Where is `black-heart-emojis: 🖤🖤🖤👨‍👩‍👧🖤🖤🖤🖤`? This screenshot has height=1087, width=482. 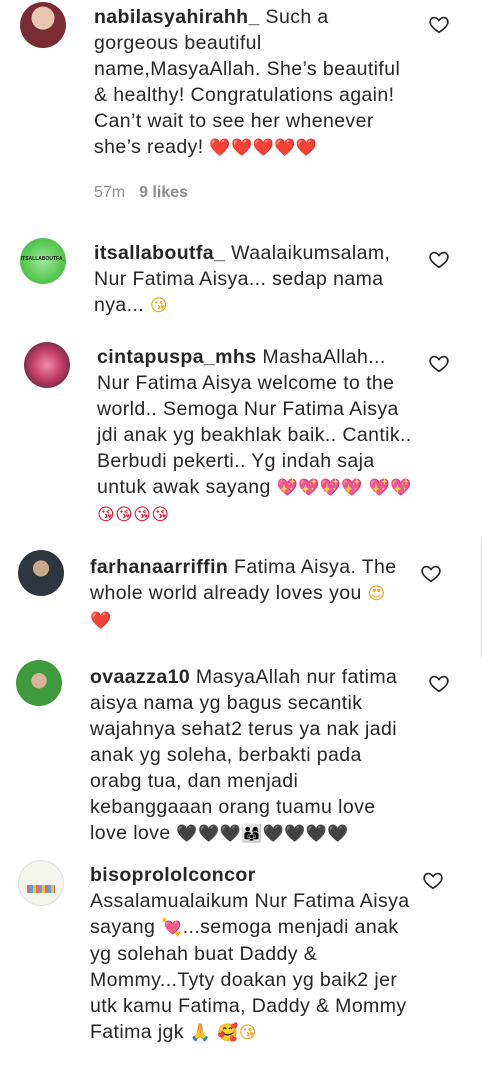 black-heart-emojis: 🖤🖤🖤👨‍👩‍👧🖤🖤🖤🖤 is located at coordinates (262, 834).